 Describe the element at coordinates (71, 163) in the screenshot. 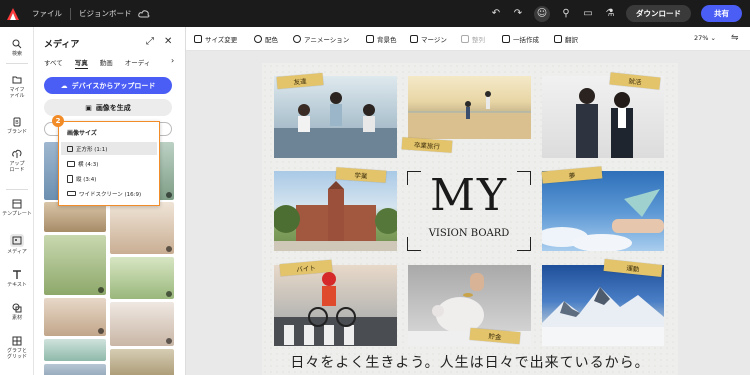

I see `landscape-icon` at that location.